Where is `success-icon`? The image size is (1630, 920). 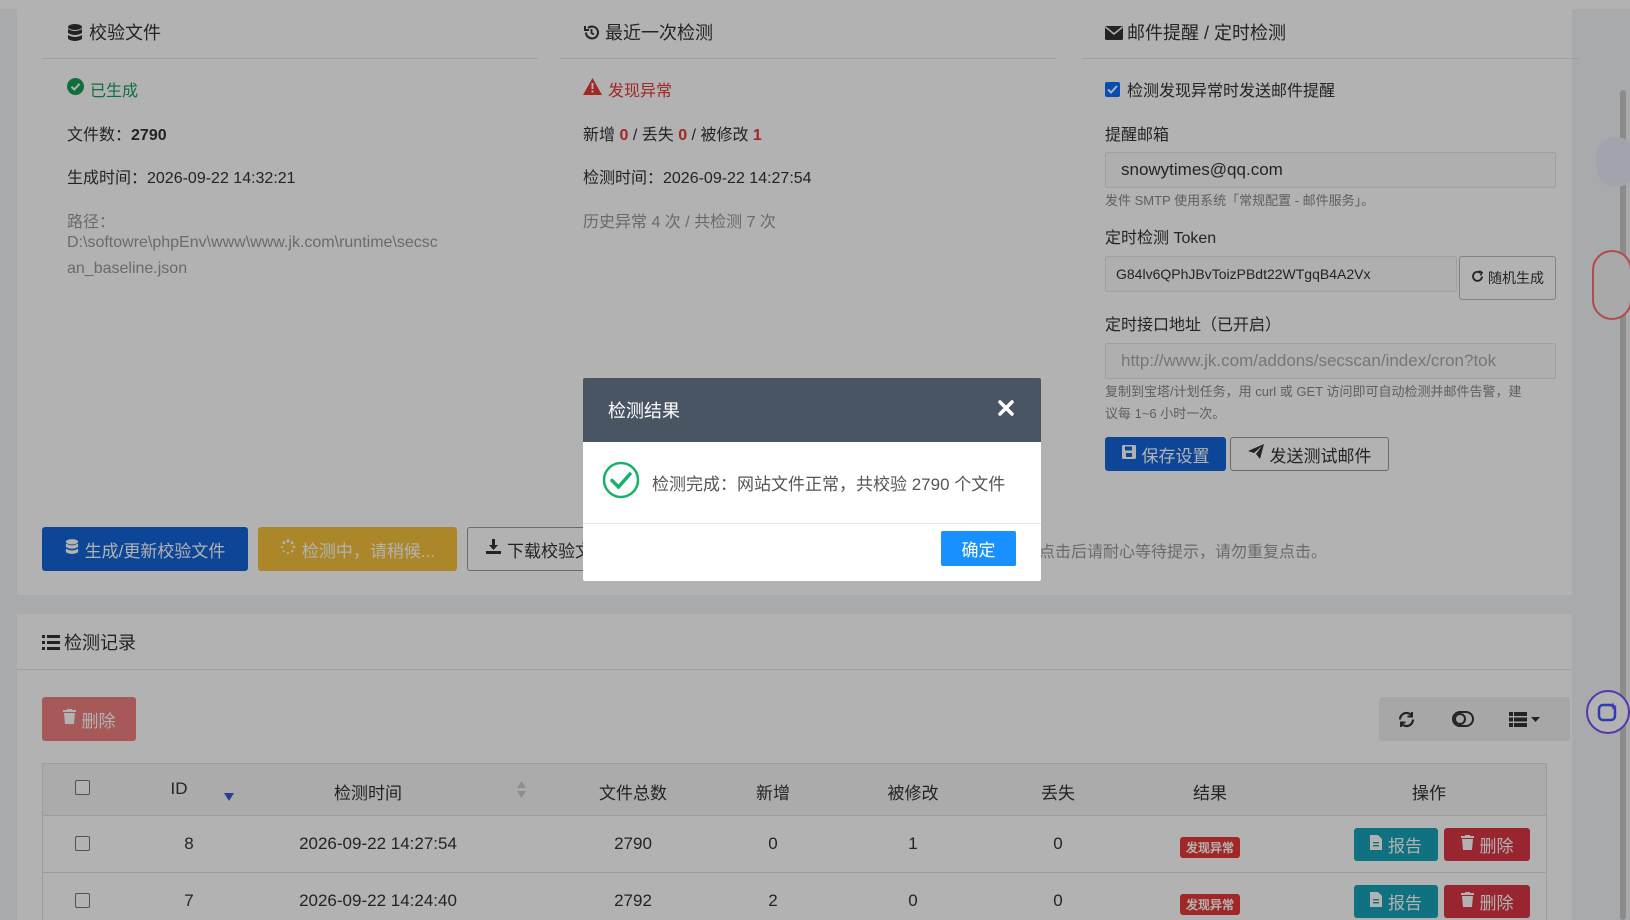
success-icon is located at coordinates (621, 482).